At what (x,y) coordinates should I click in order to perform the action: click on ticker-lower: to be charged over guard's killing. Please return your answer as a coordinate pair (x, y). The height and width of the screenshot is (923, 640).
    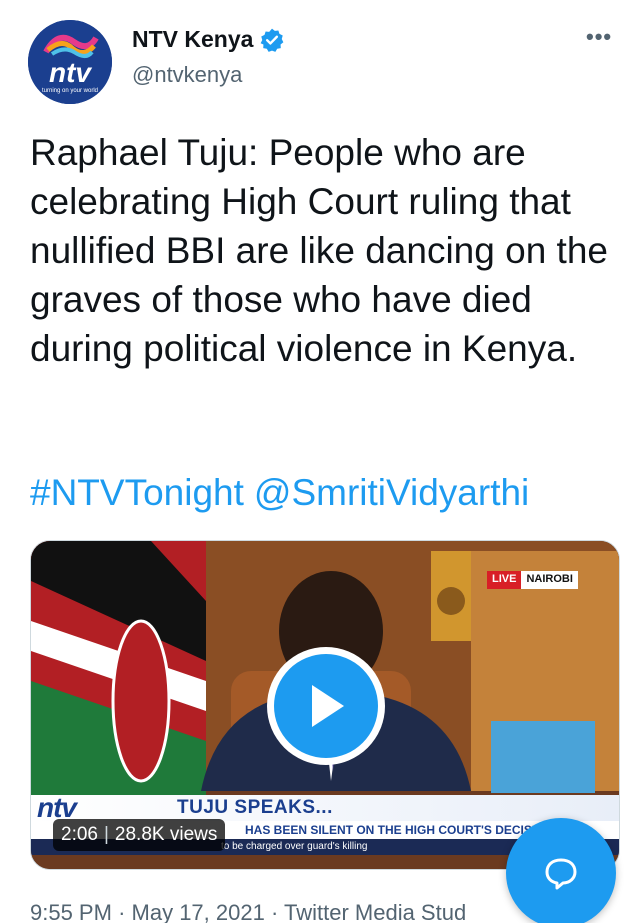
    Looking at the image, I should click on (294, 846).